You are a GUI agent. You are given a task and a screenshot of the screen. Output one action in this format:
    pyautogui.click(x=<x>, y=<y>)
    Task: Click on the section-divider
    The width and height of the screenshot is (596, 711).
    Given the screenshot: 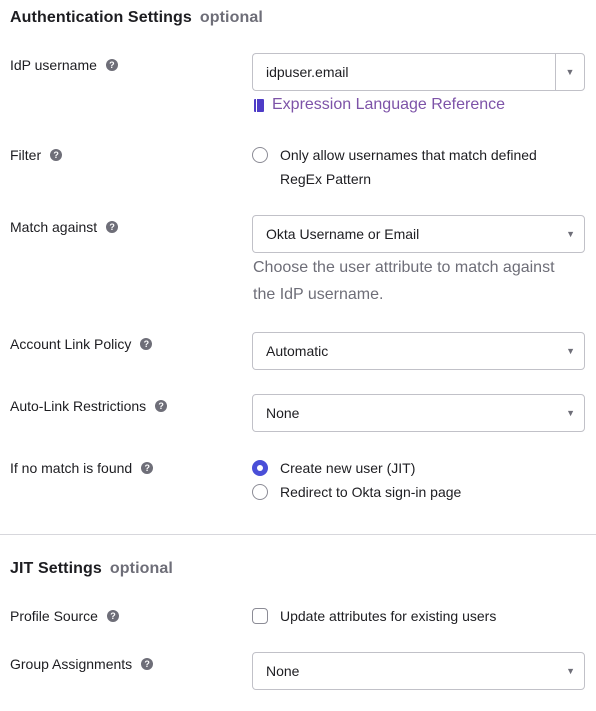 What is the action you would take?
    pyautogui.click(x=298, y=534)
    